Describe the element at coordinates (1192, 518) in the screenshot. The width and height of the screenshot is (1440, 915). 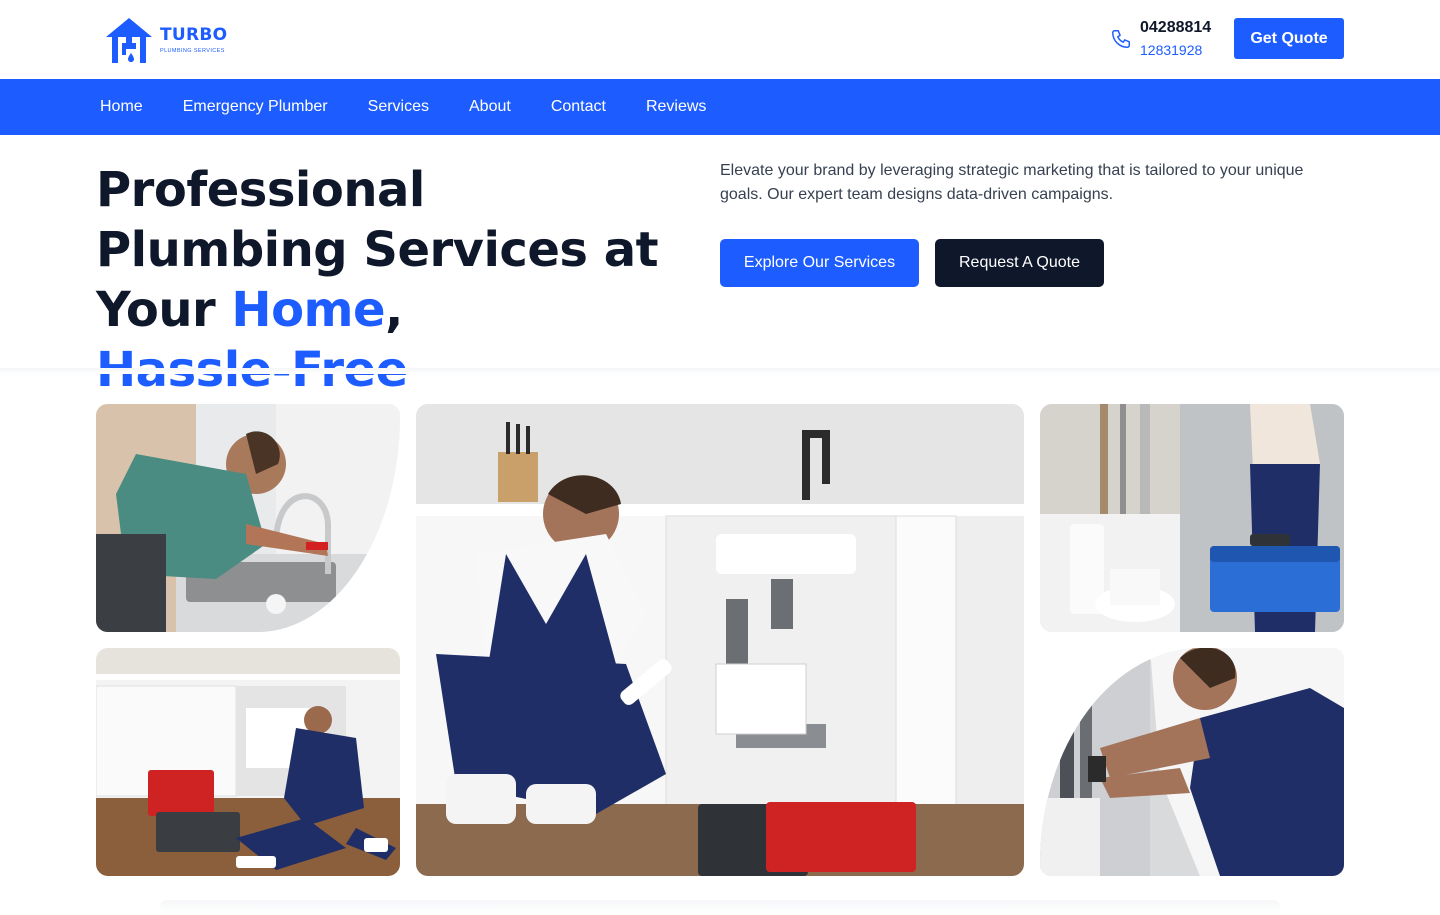
I see `gallery-photo-toolbox-bathroom` at that location.